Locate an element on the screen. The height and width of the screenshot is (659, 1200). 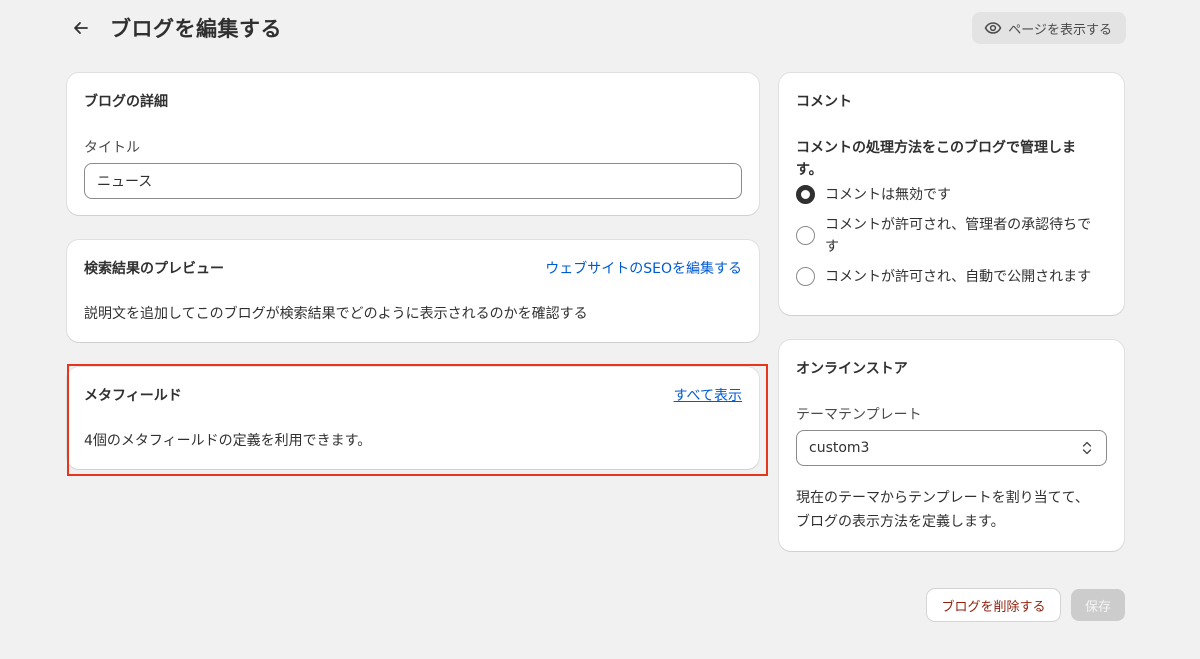
card-title: ブログの詳細 is located at coordinates (126, 102).